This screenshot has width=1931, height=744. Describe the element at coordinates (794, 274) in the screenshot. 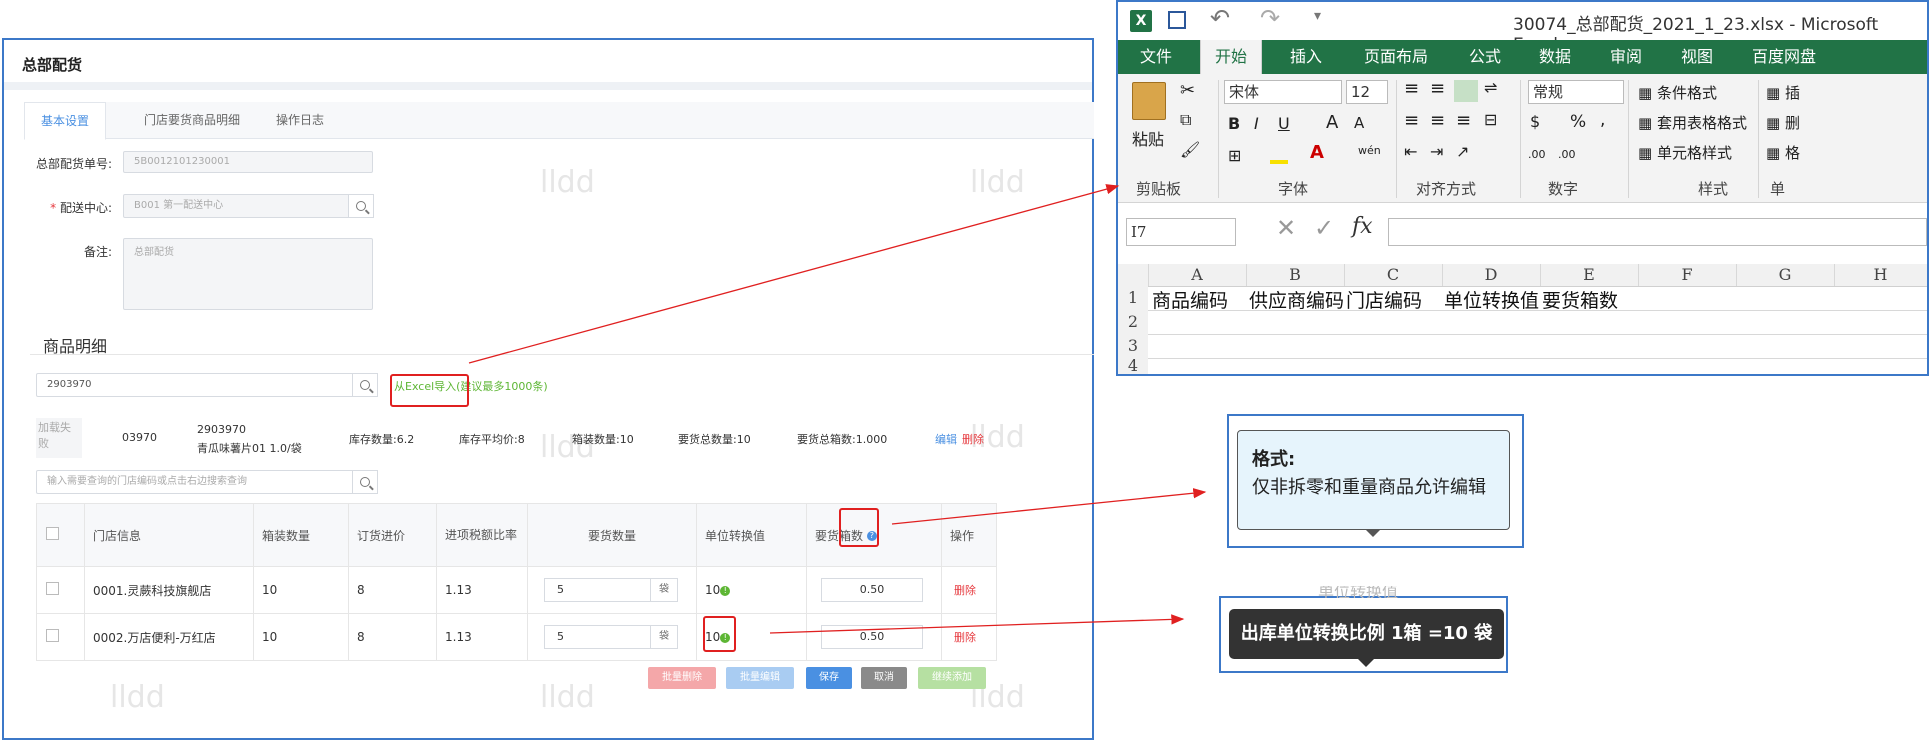

I see `arrow-to-excel` at that location.